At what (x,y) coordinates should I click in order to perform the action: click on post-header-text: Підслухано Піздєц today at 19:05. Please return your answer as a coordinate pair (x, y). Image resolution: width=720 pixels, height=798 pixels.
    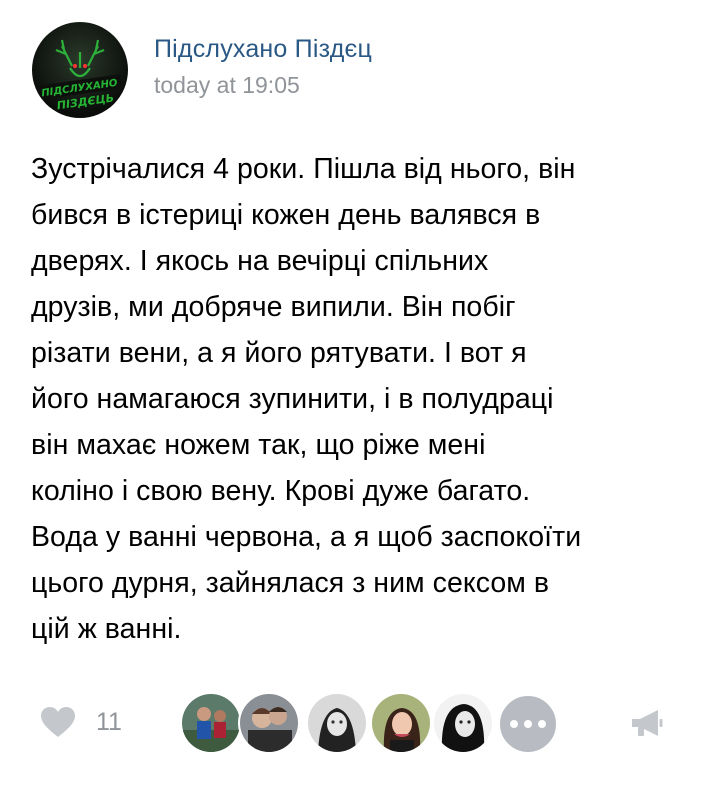
    Looking at the image, I should click on (263, 67).